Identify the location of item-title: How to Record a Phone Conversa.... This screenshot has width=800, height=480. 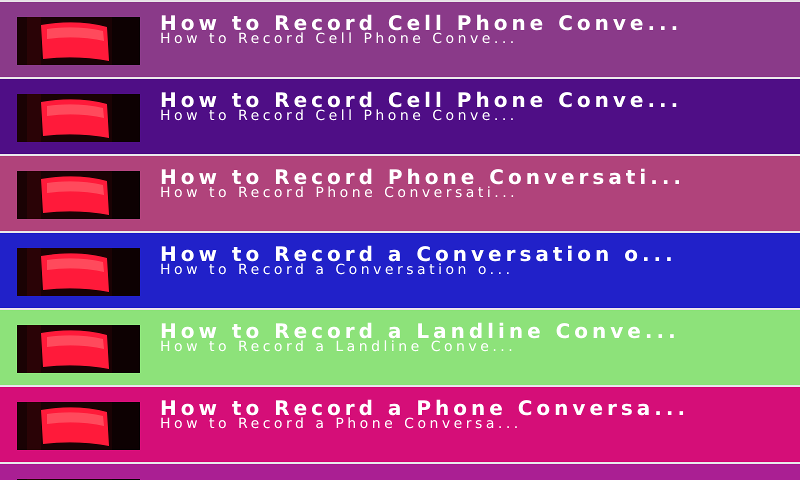
(425, 408).